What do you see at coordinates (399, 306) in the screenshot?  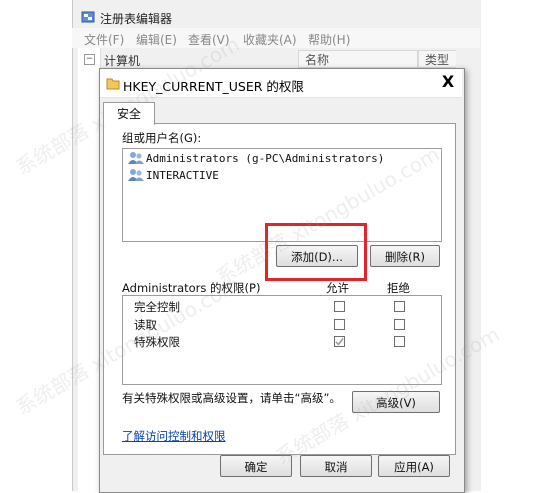 I see `deny-checkbox-full-control` at bounding box center [399, 306].